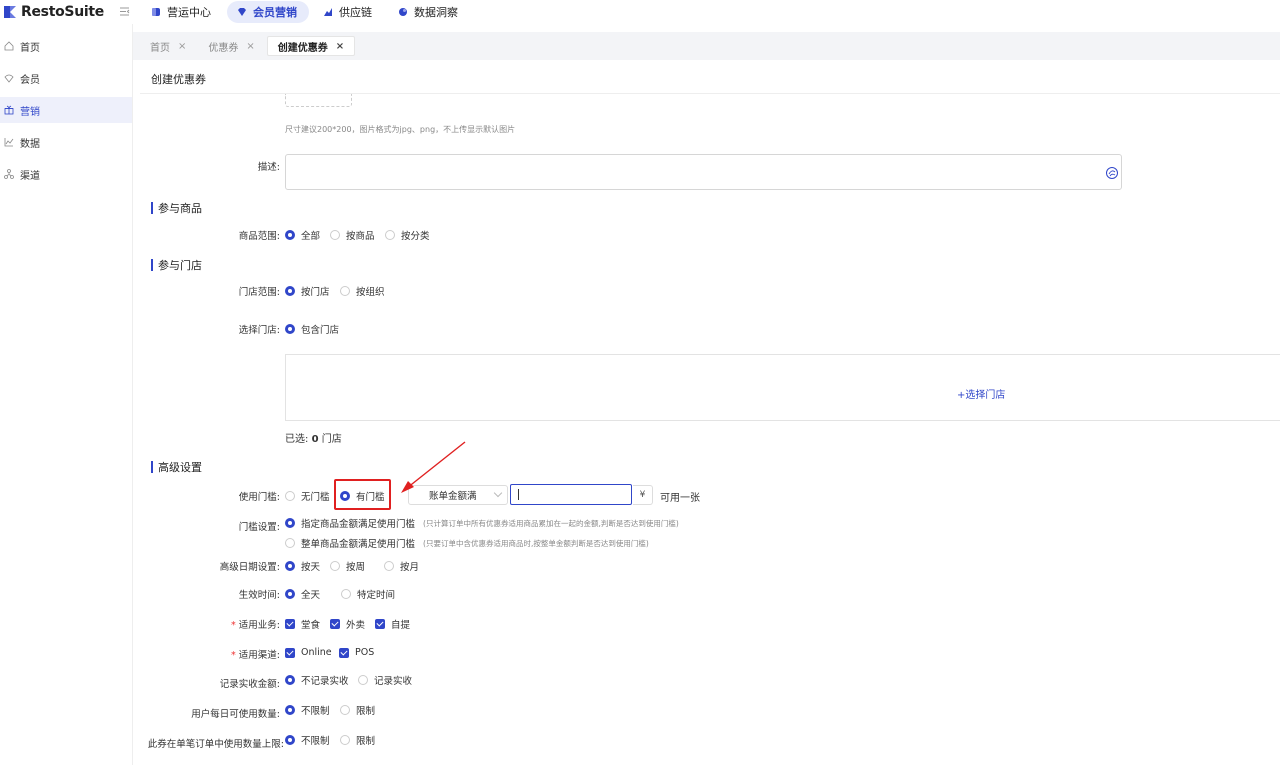 The height and width of the screenshot is (765, 1280). I want to click on nav-item-data-insight: 数据洞察, so click(429, 12).